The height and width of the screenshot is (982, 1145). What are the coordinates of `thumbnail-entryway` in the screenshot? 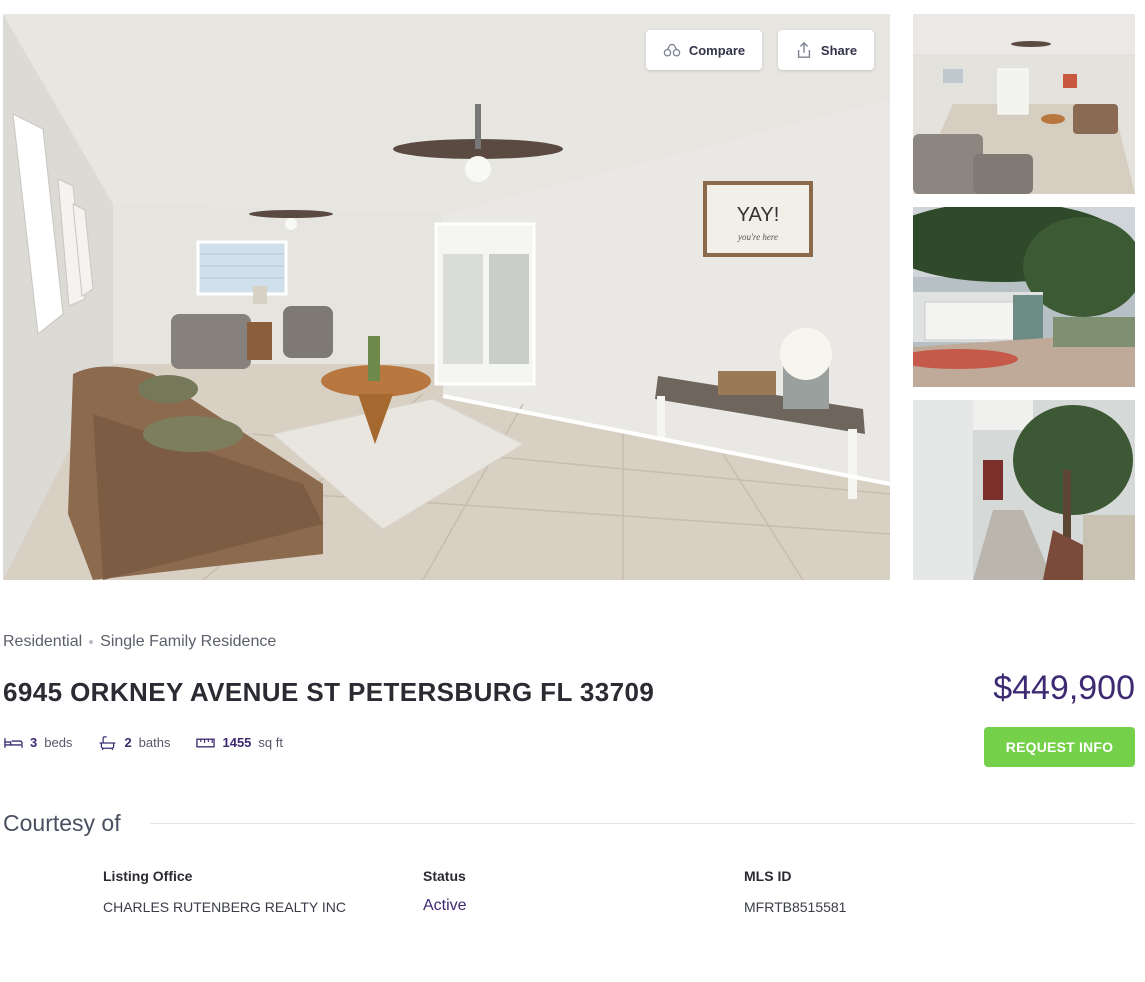 It's located at (1024, 490).